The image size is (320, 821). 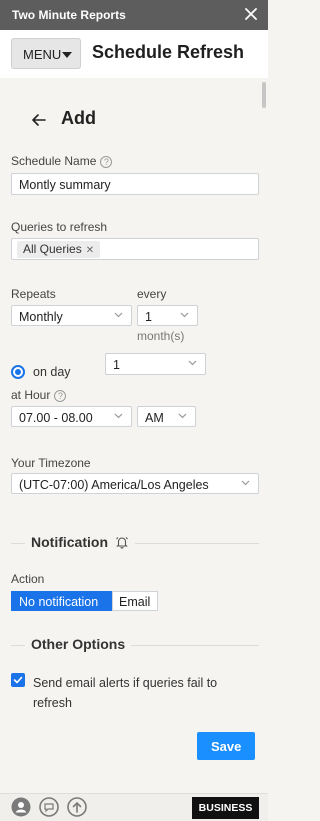 I want to click on titlebar: Two Minute Reports, so click(x=134, y=15).